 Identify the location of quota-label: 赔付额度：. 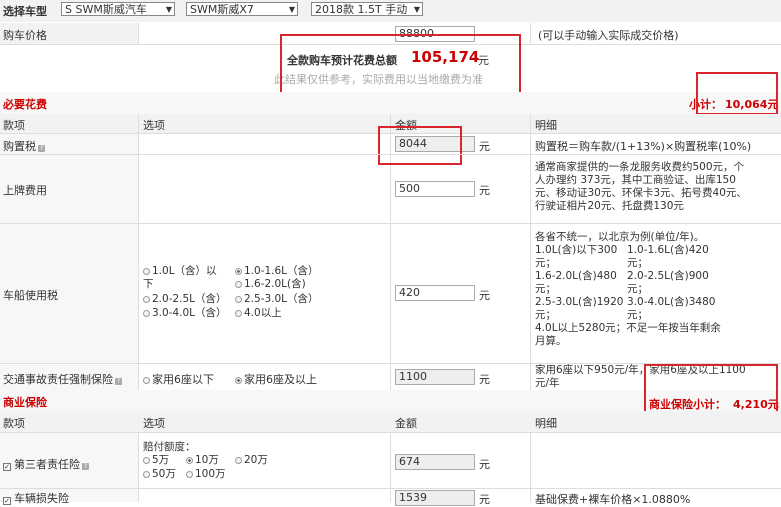
(169, 447).